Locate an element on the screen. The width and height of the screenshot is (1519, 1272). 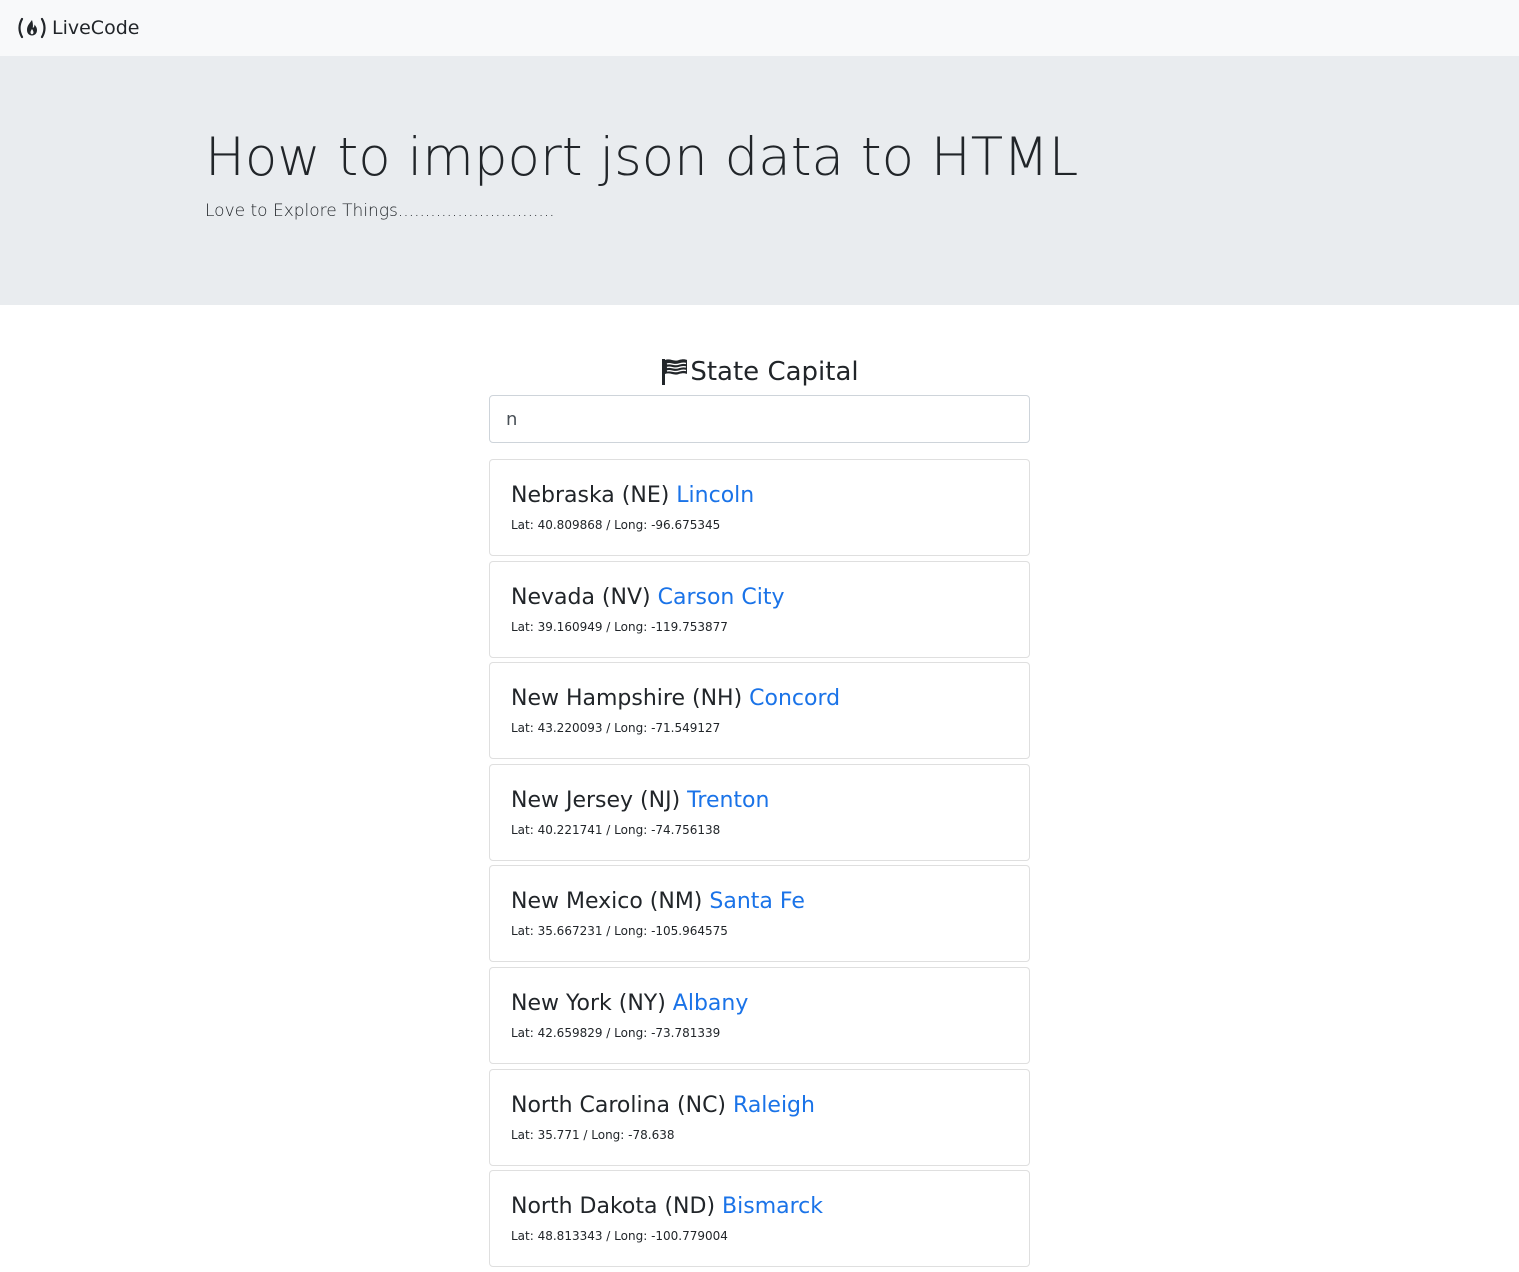
result-title: North Dakota (ND) Bismarck is located at coordinates (759, 1207).